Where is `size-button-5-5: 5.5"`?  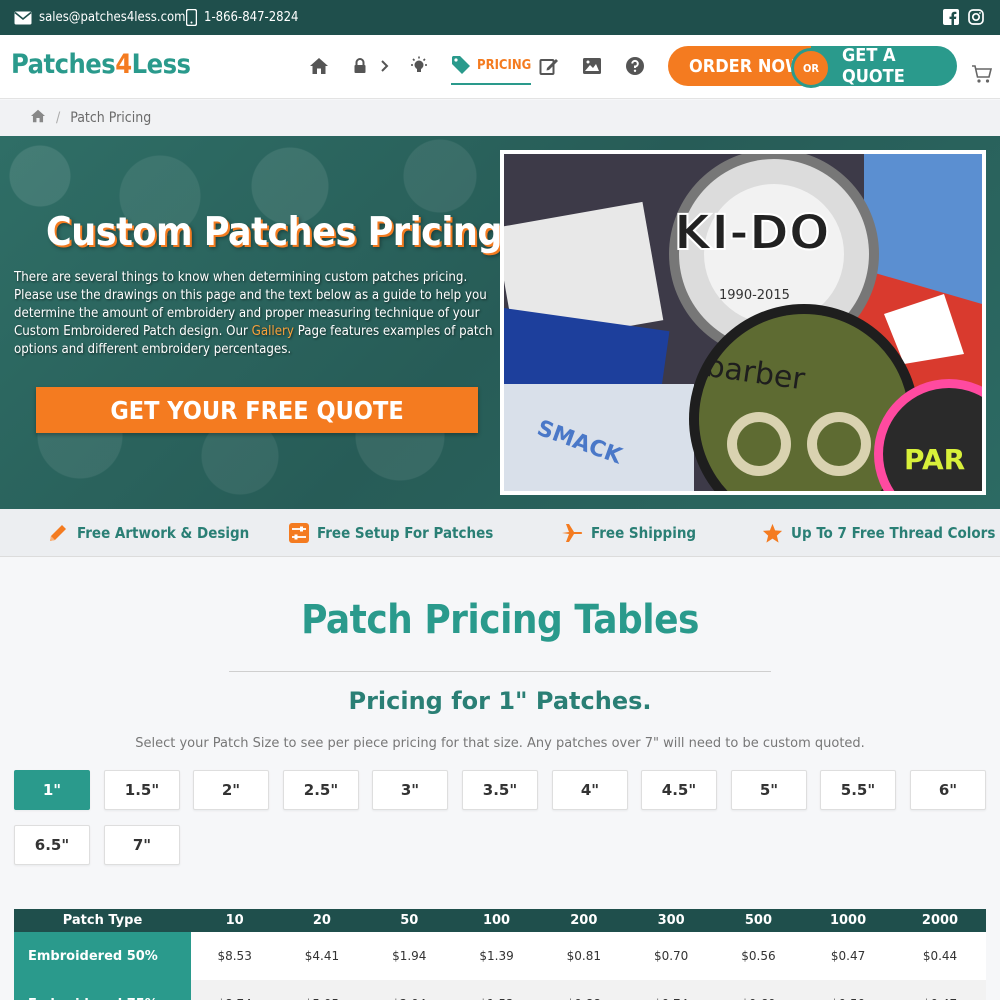
size-button-5-5: 5.5" is located at coordinates (858, 790).